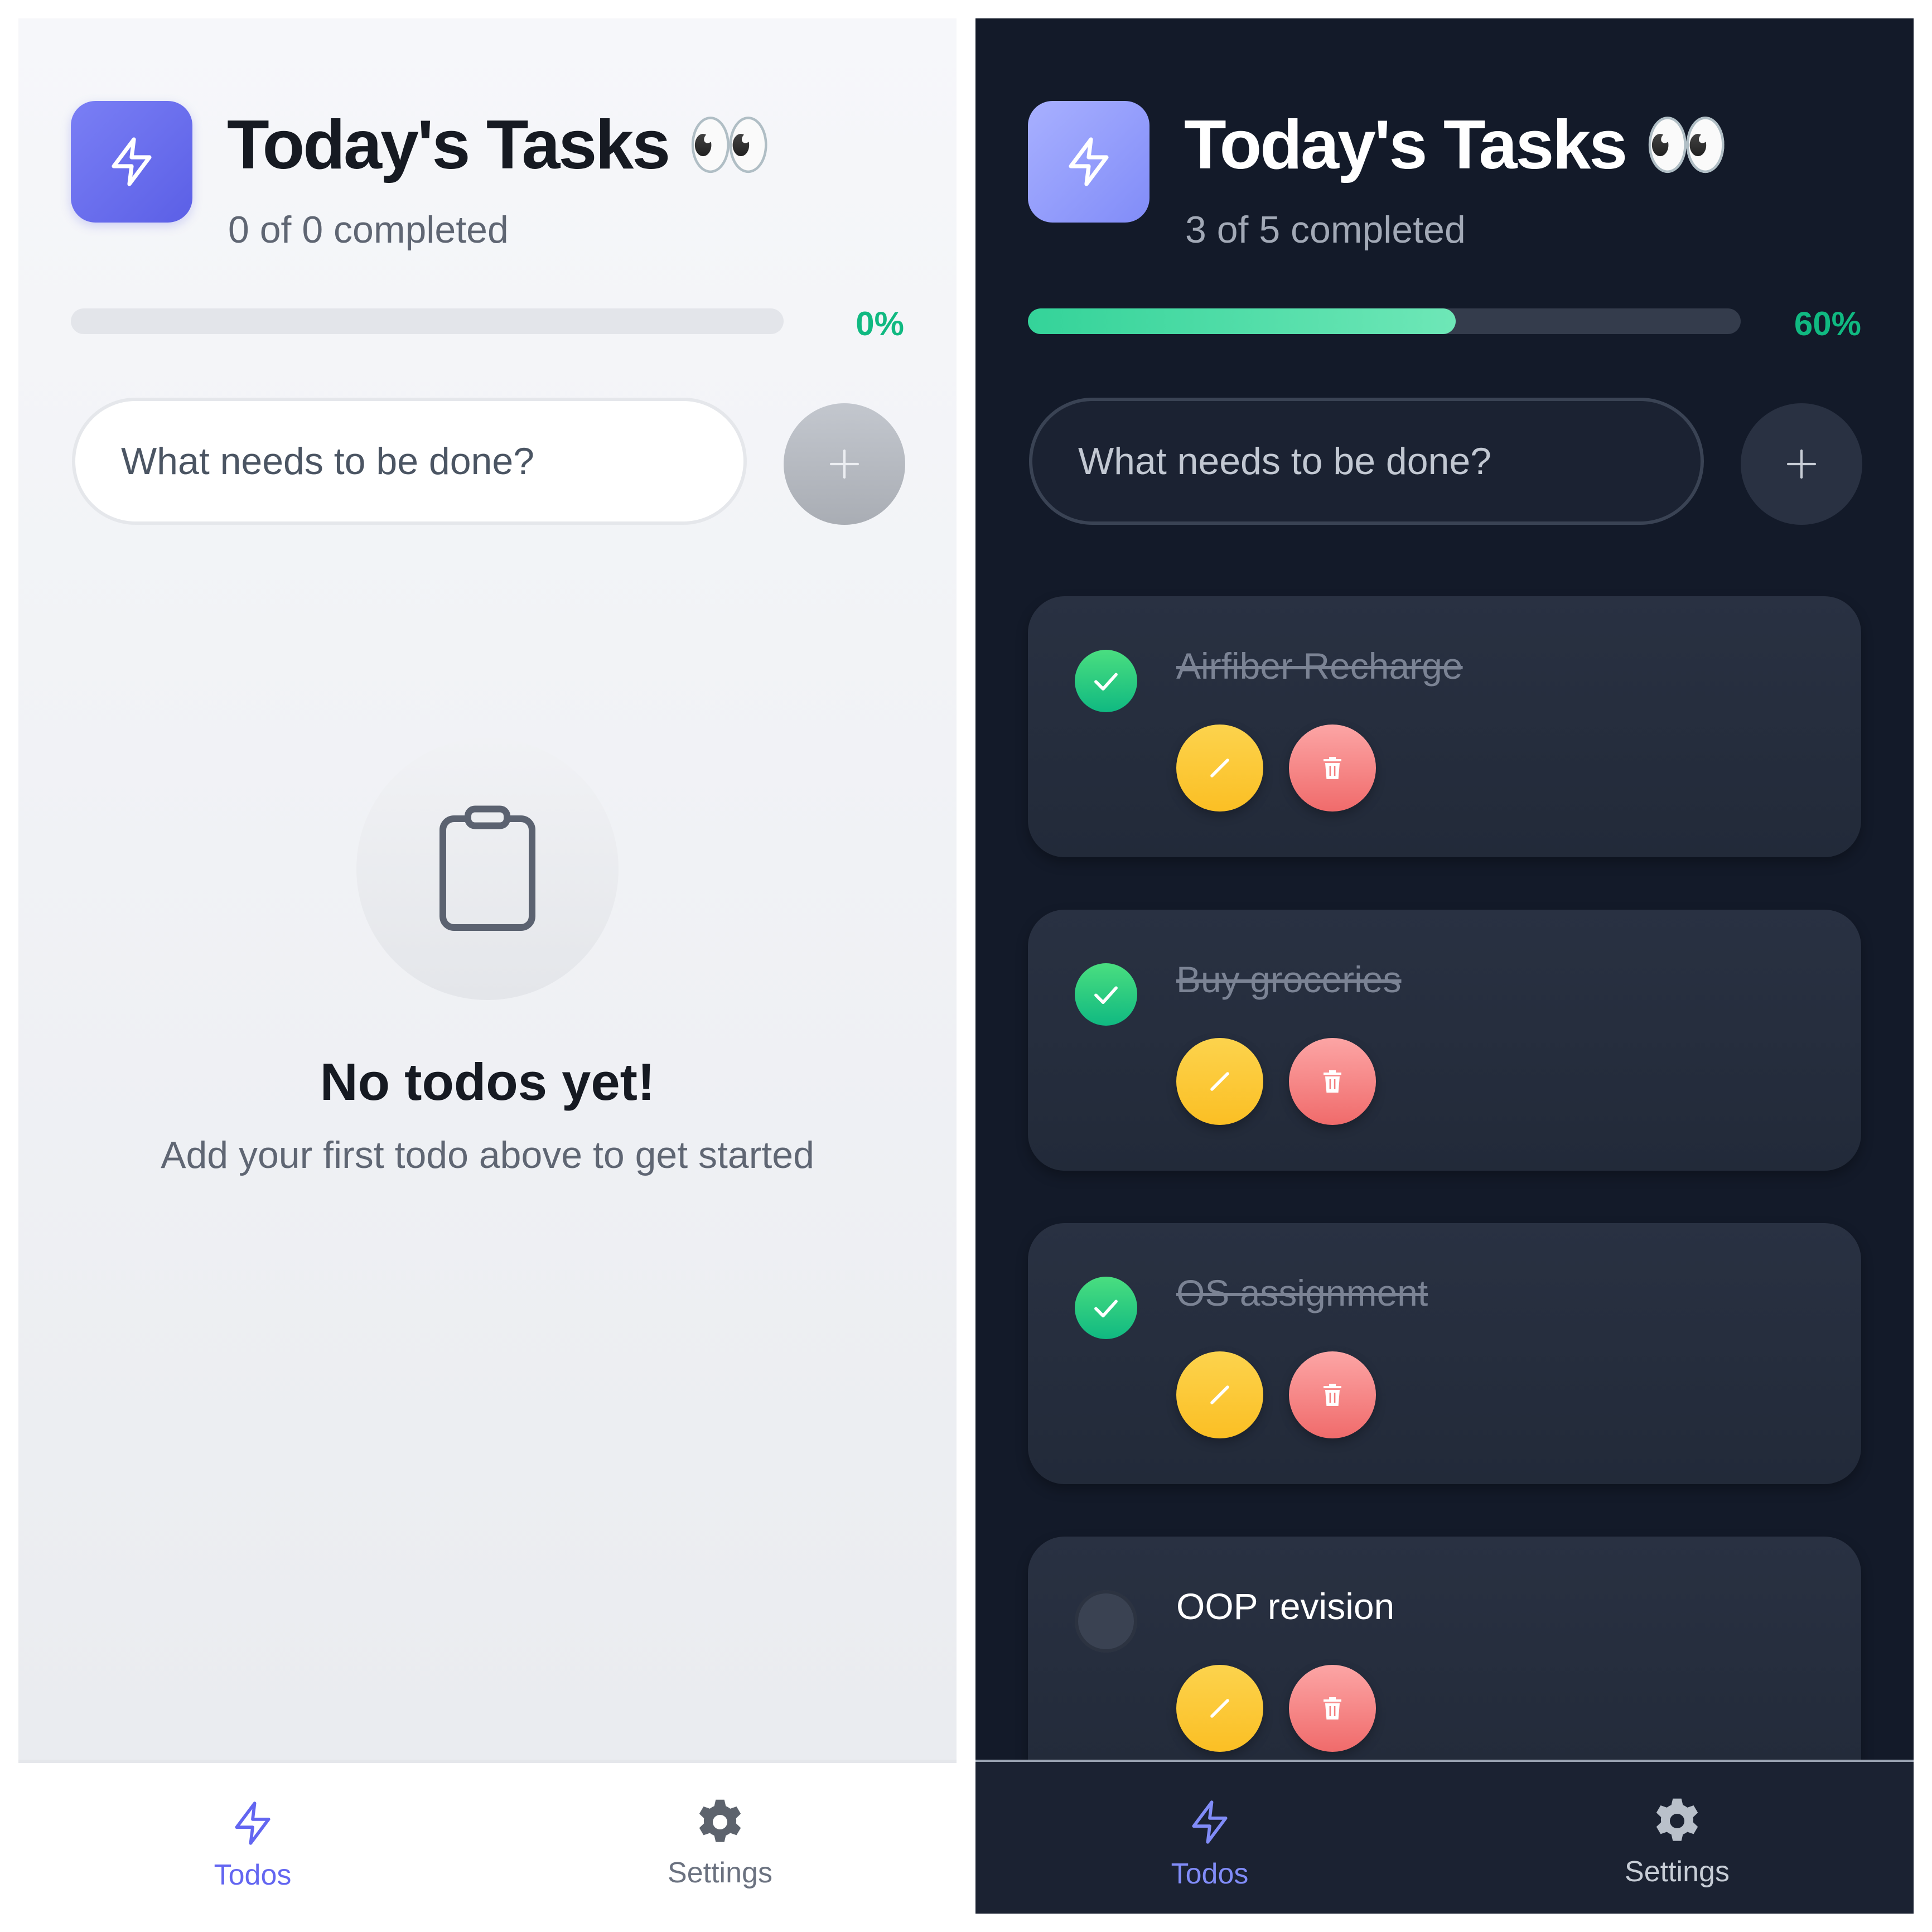 Image resolution: width=1932 pixels, height=1932 pixels. What do you see at coordinates (368, 230) in the screenshot?
I see `completion-summary: 0 of 0 completed` at bounding box center [368, 230].